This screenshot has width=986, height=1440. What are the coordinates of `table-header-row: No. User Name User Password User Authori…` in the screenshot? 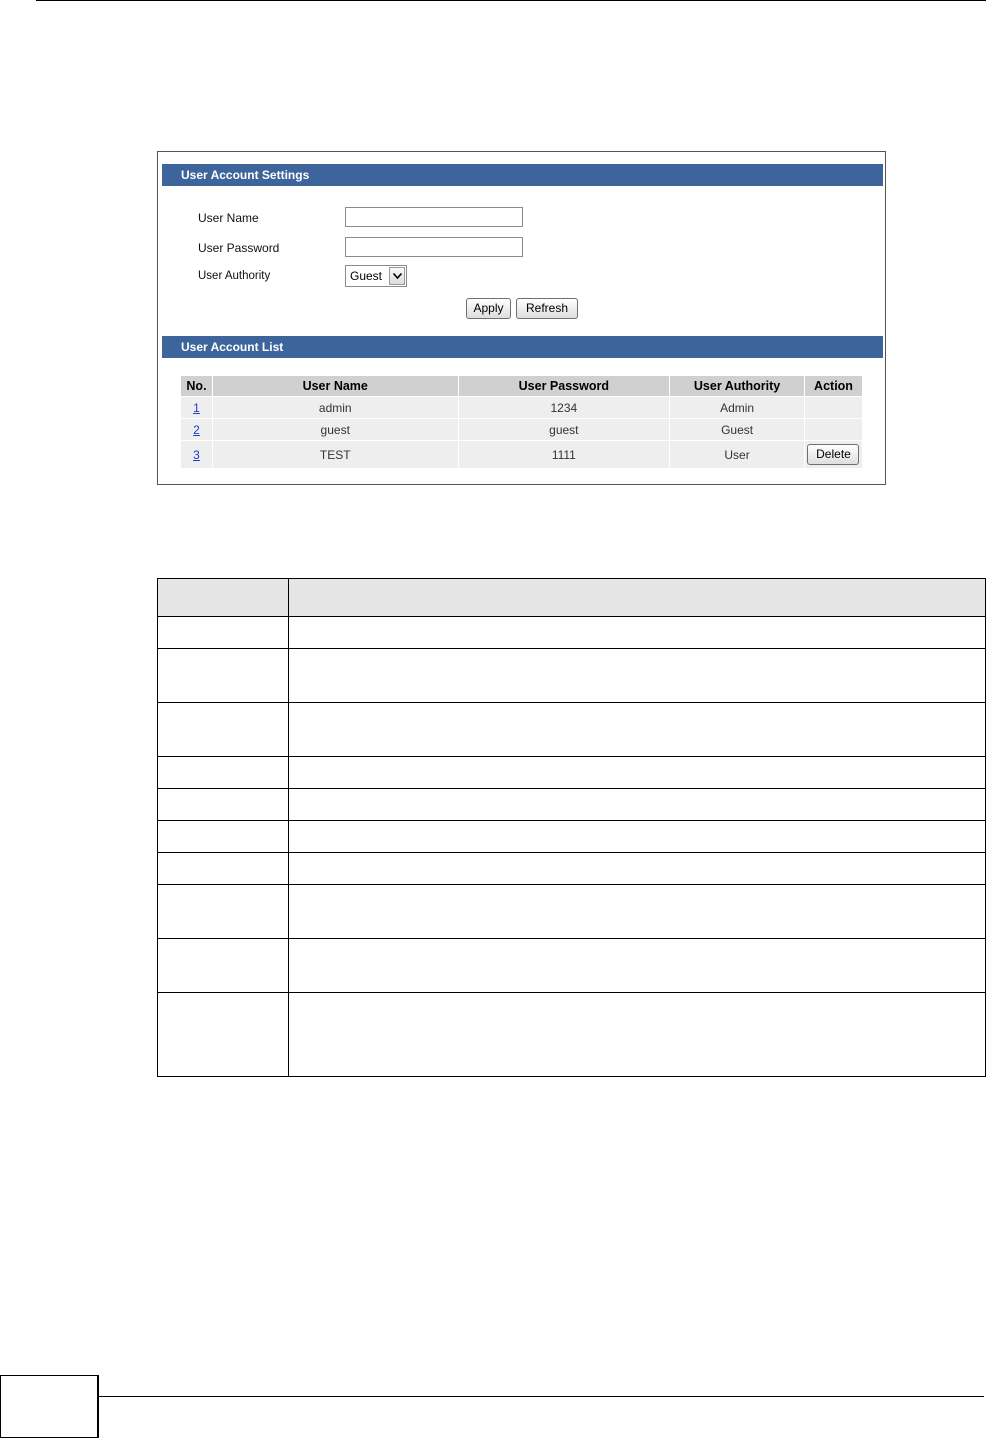 It's located at (521, 386).